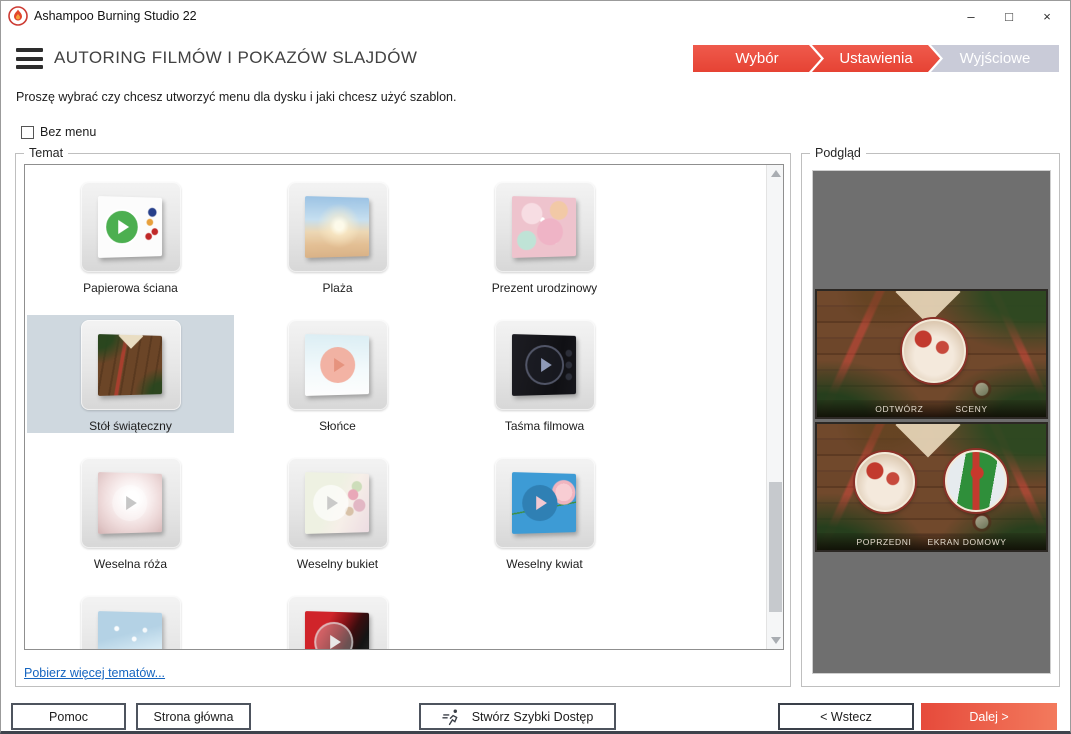  I want to click on preview-screen-main: ODTWÓRZ SCENY, so click(931, 354).